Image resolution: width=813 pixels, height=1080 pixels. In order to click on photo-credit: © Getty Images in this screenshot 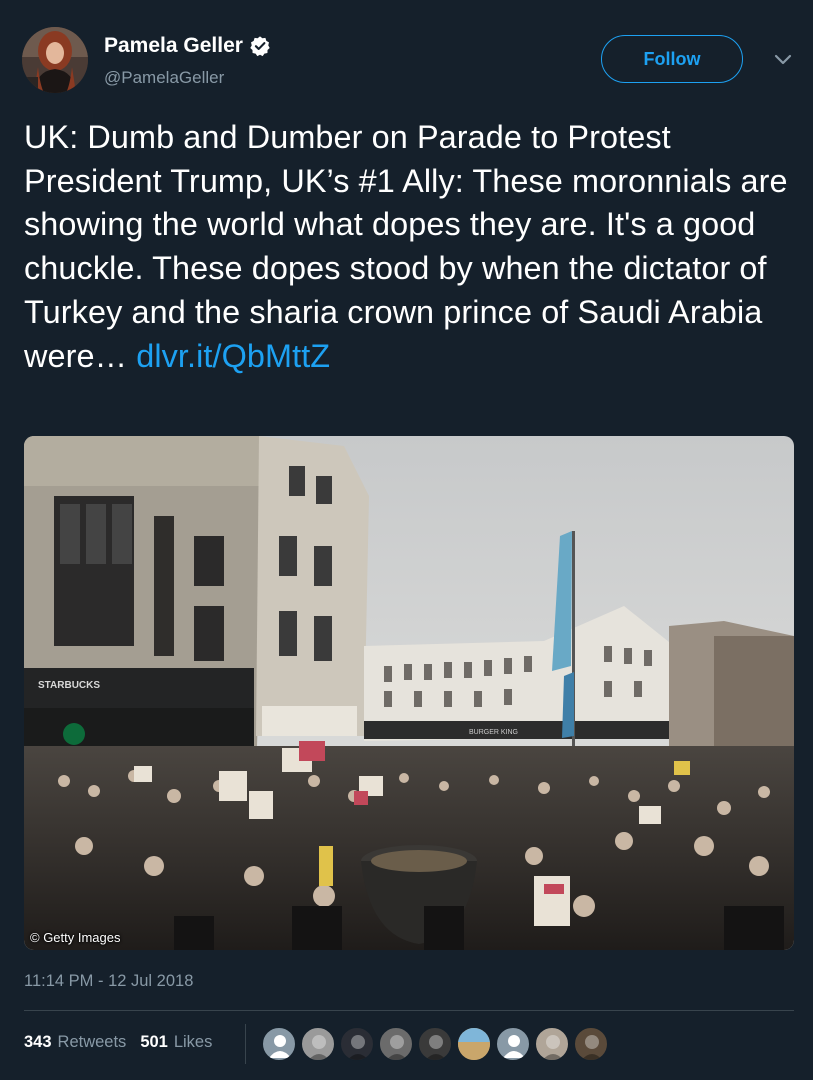, I will do `click(75, 937)`.